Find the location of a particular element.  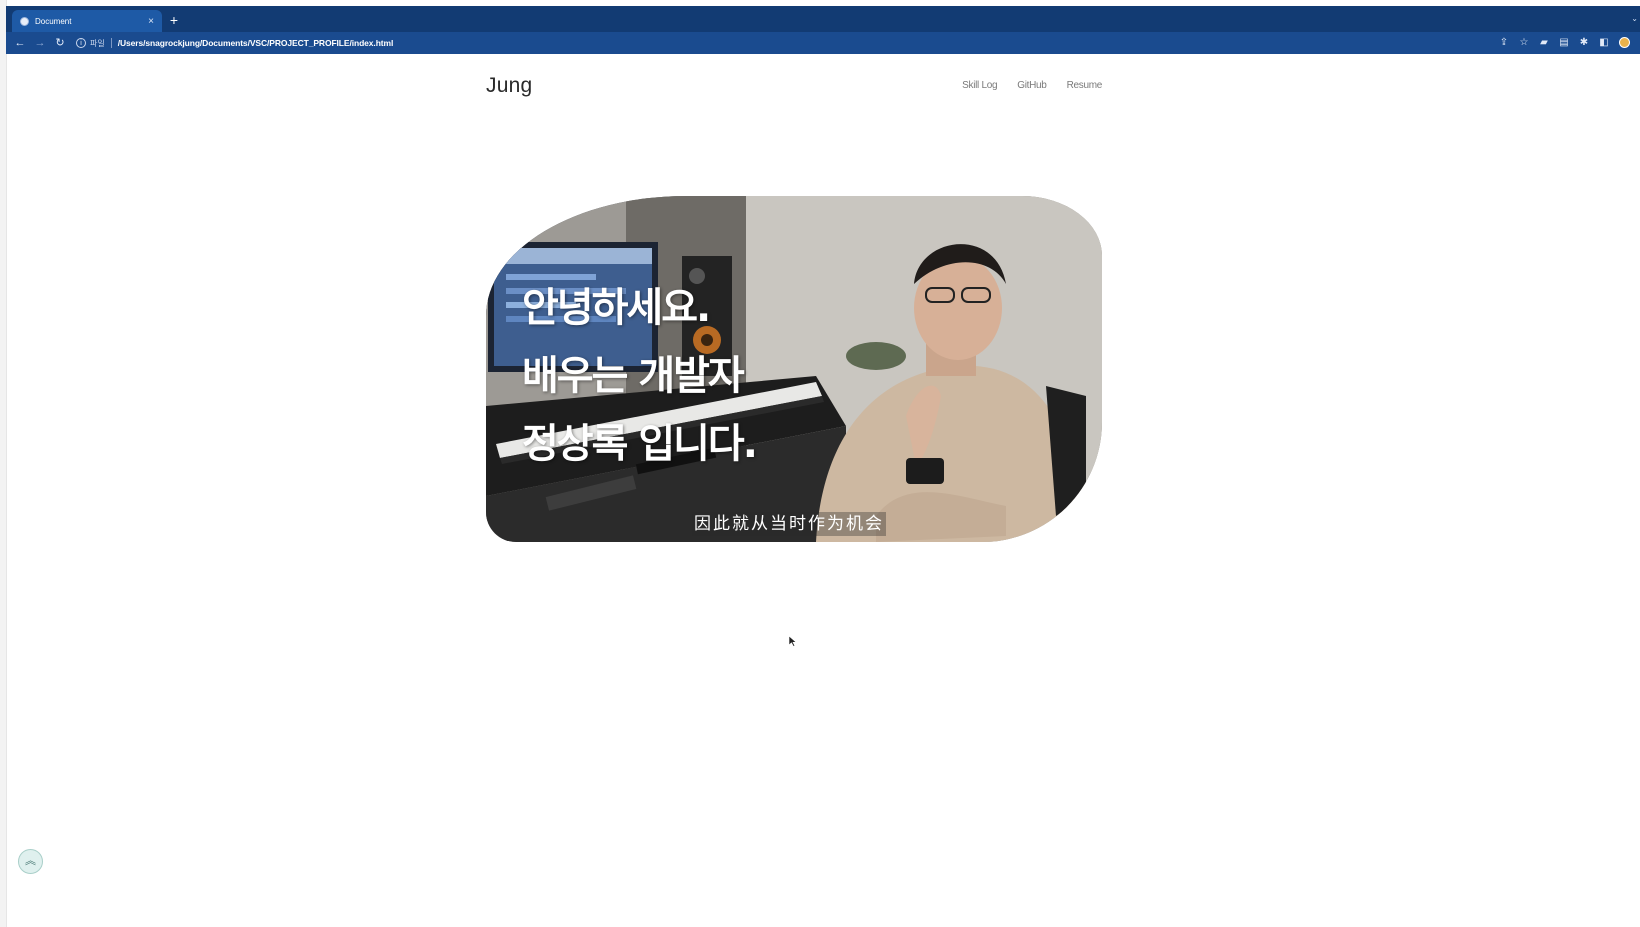

screen-left-strip is located at coordinates (3, 463).